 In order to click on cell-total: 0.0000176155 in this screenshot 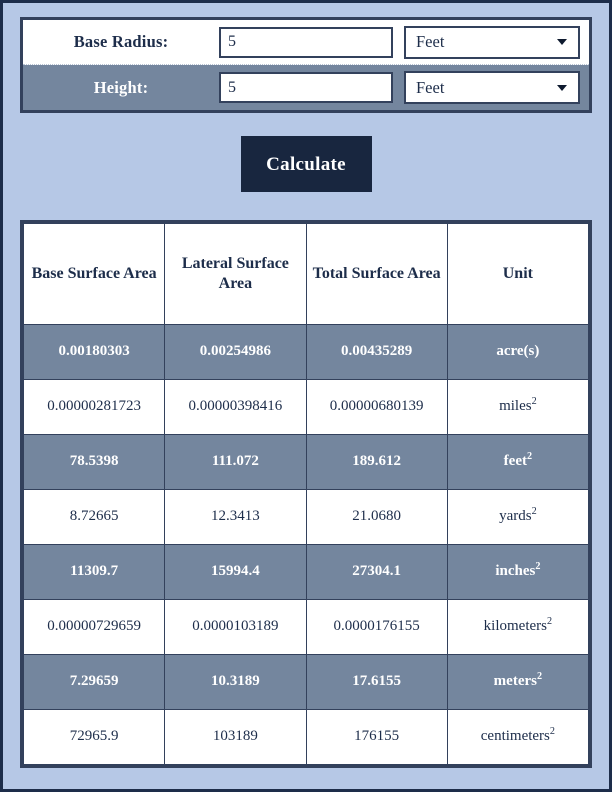, I will do `click(376, 627)`.